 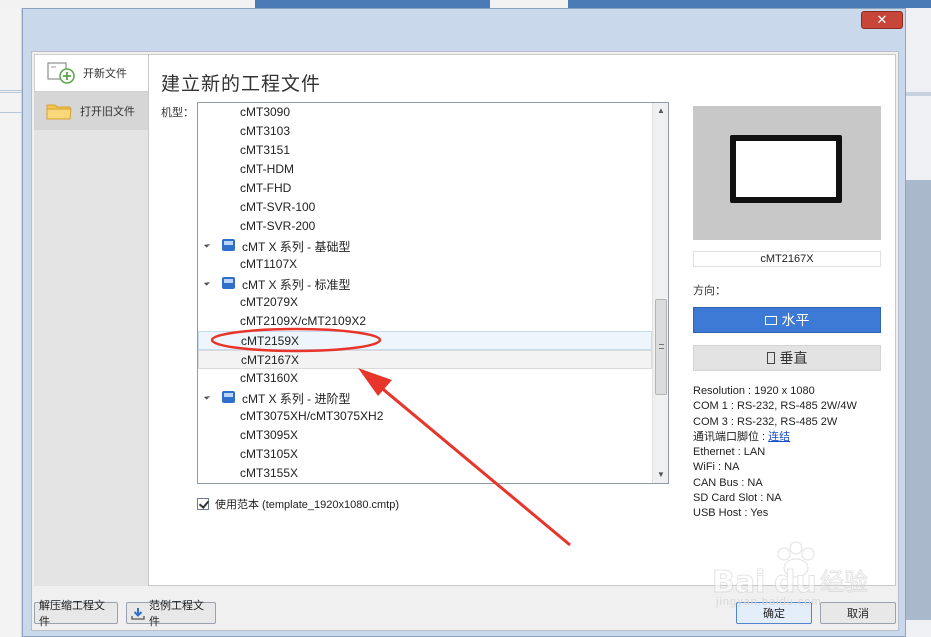 I want to click on model-tree-scrollbar: ▲ ▼, so click(x=660, y=293).